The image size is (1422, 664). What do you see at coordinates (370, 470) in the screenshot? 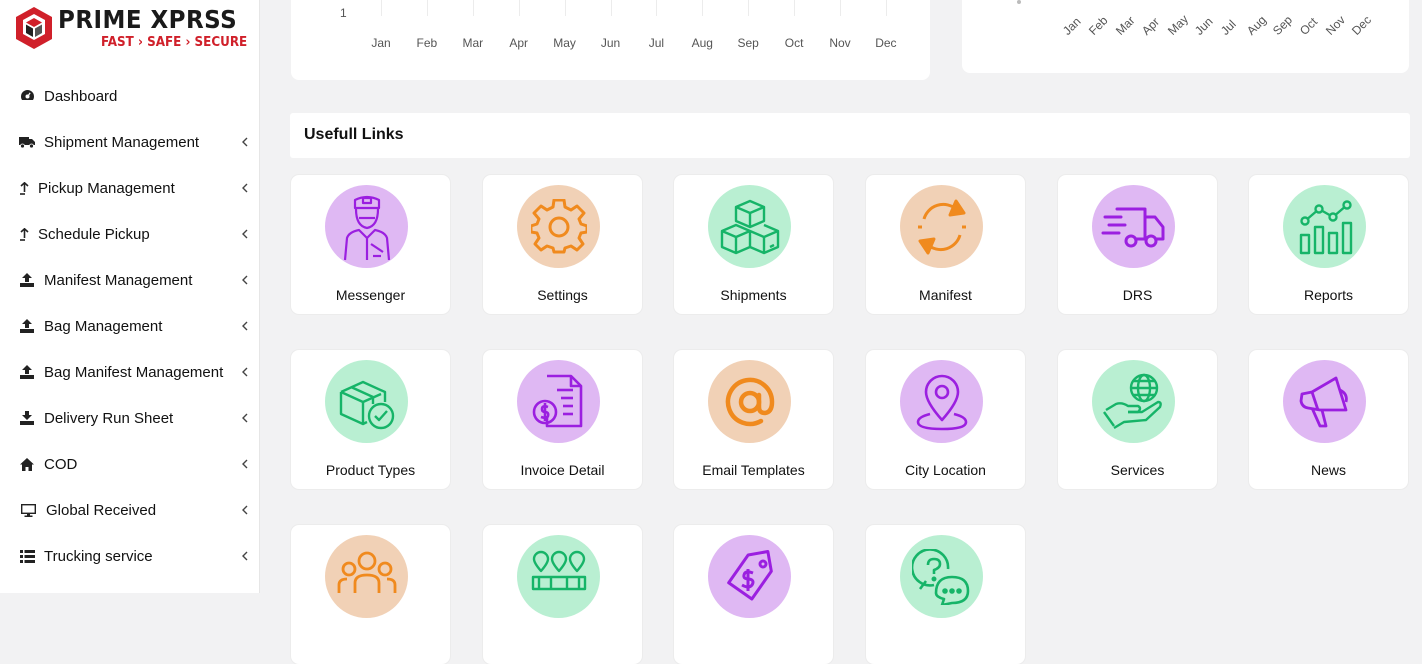
I see `tile-label: Product Types` at bounding box center [370, 470].